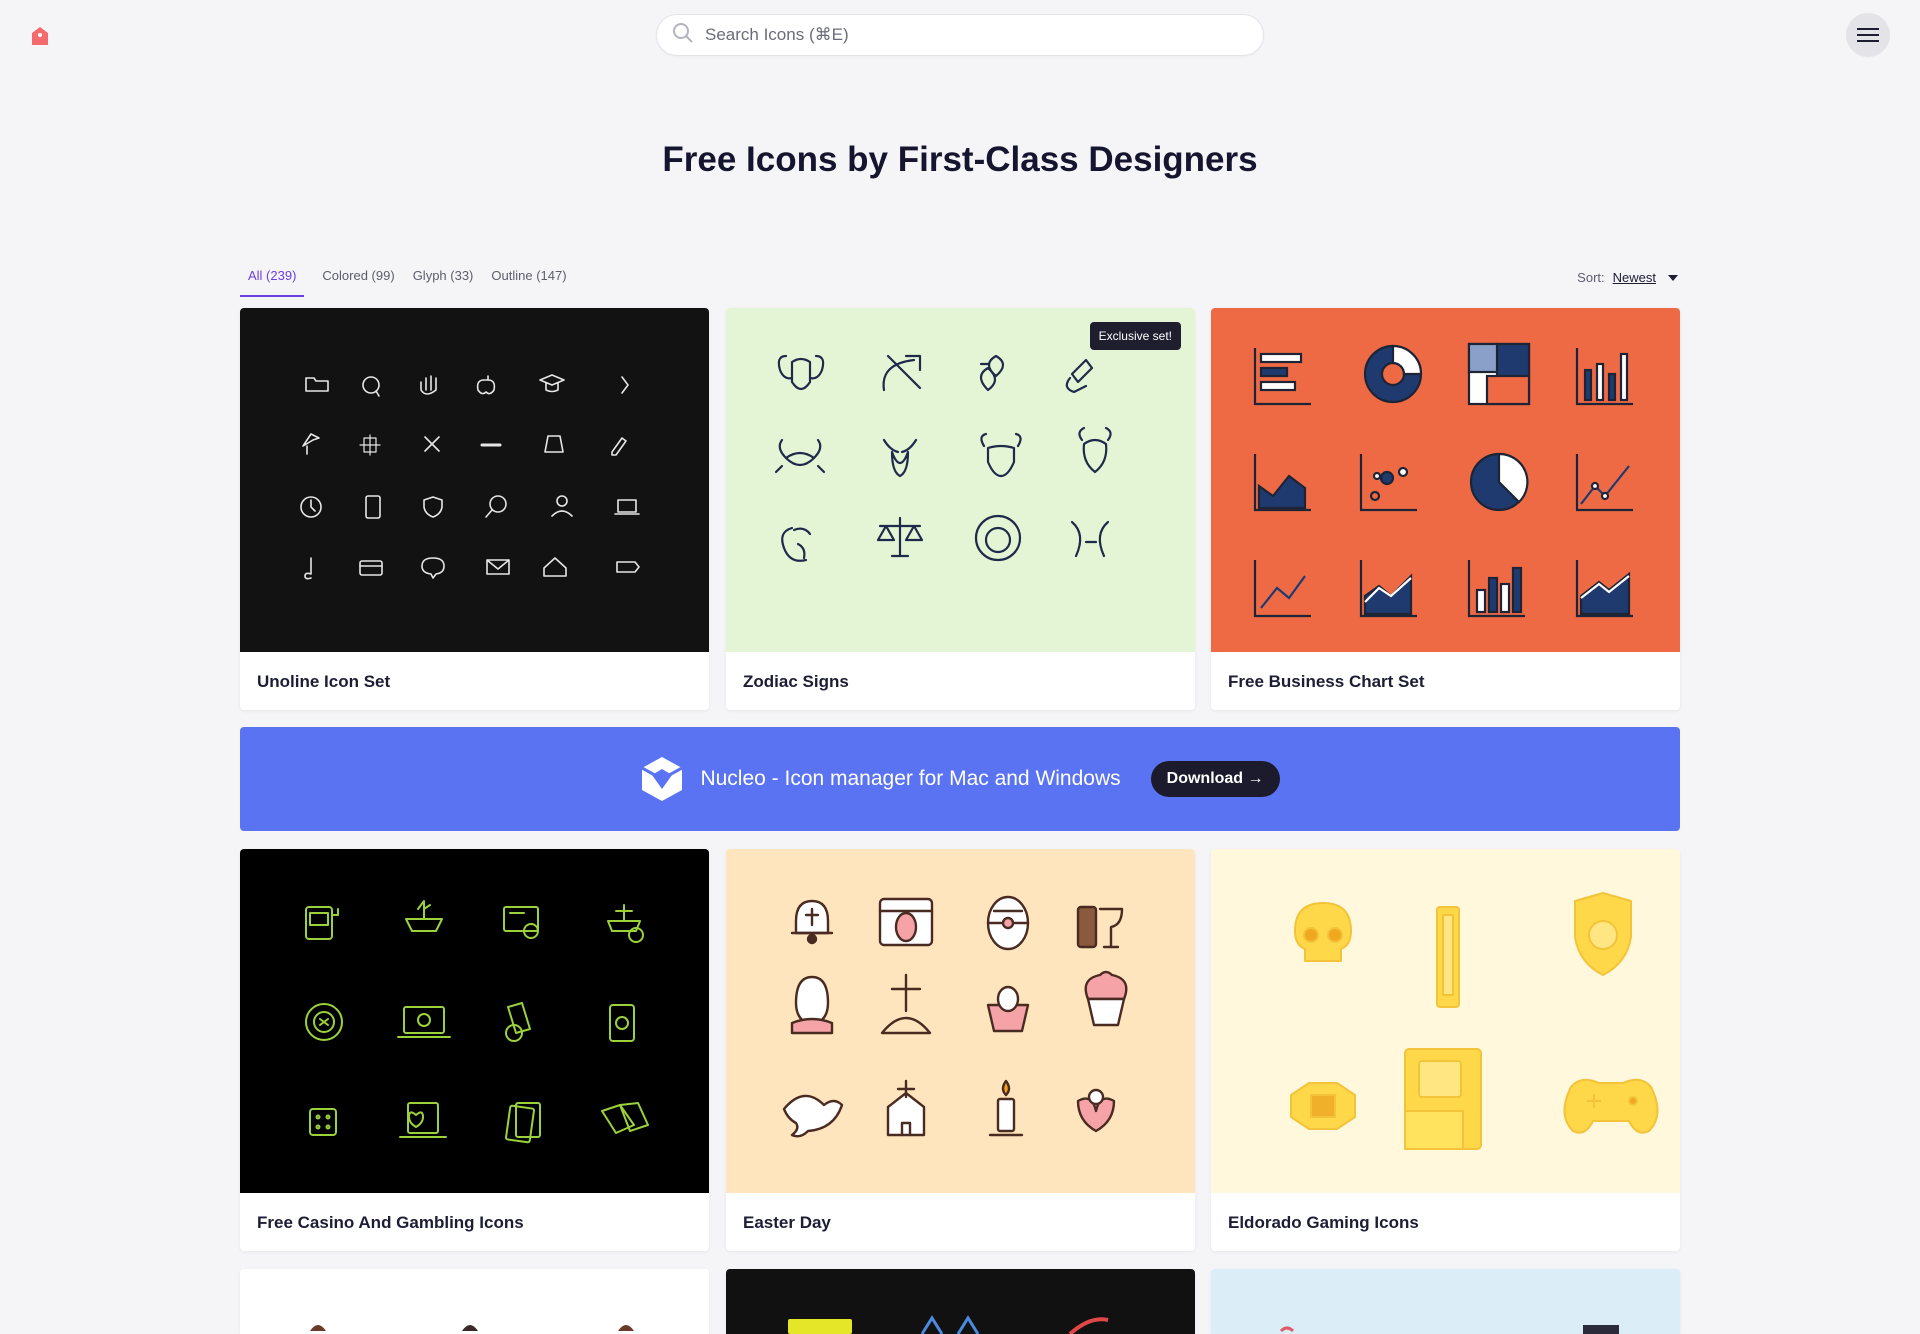 The image size is (1920, 1334). Describe the element at coordinates (683, 35) in the screenshot. I see `search-icon` at that location.